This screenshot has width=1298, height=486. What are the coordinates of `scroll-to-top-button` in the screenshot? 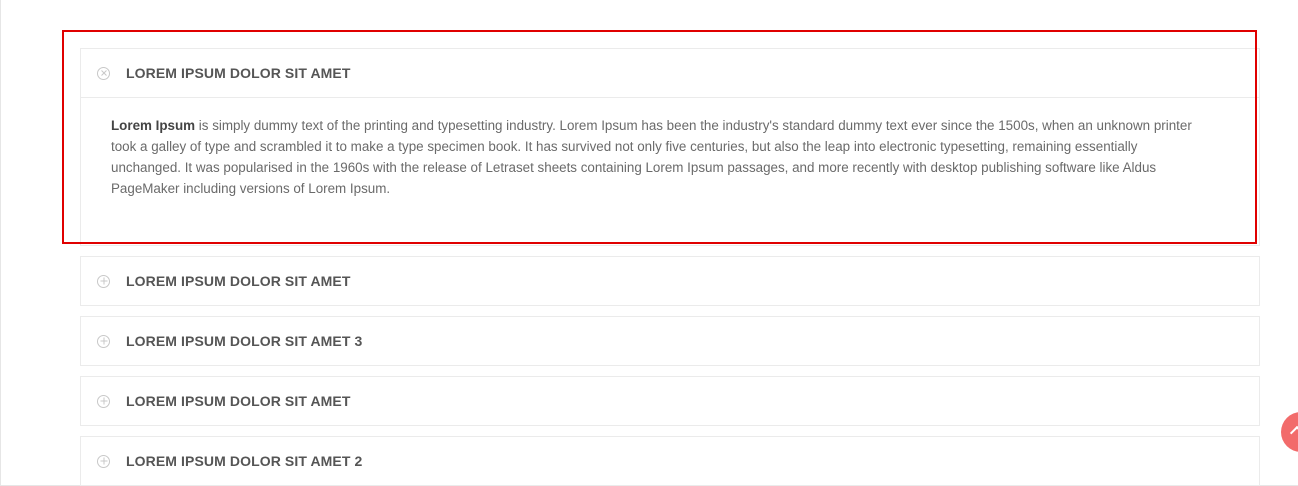 It's located at (1289, 432).